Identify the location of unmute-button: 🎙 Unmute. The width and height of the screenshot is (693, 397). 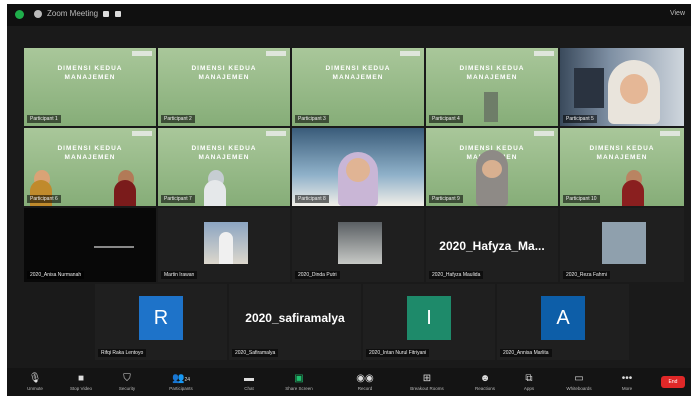
(35, 383).